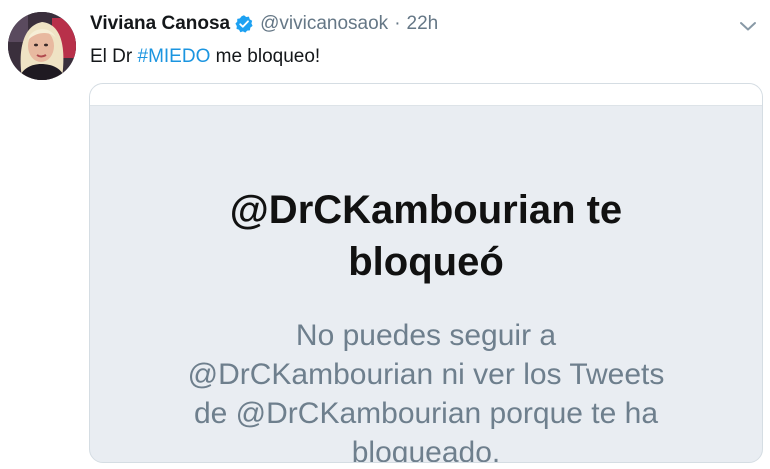 The image size is (770, 469). Describe the element at coordinates (748, 26) in the screenshot. I see `chevron-down-icon` at that location.